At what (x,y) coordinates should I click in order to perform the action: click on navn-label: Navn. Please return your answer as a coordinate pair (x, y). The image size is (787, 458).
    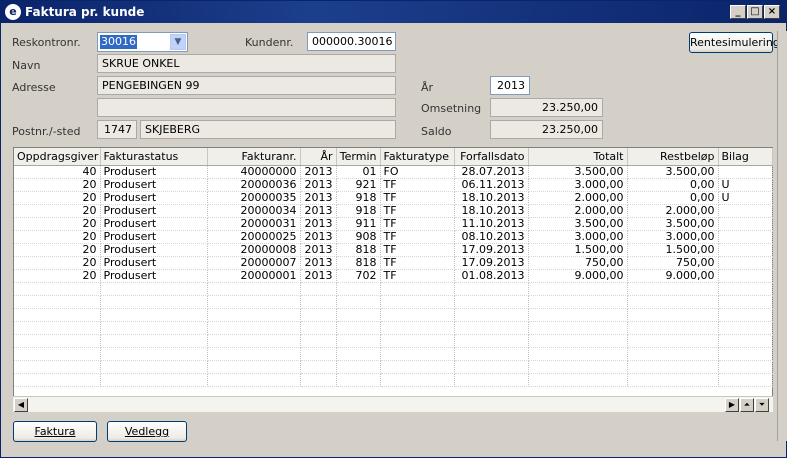
    Looking at the image, I should click on (26, 65).